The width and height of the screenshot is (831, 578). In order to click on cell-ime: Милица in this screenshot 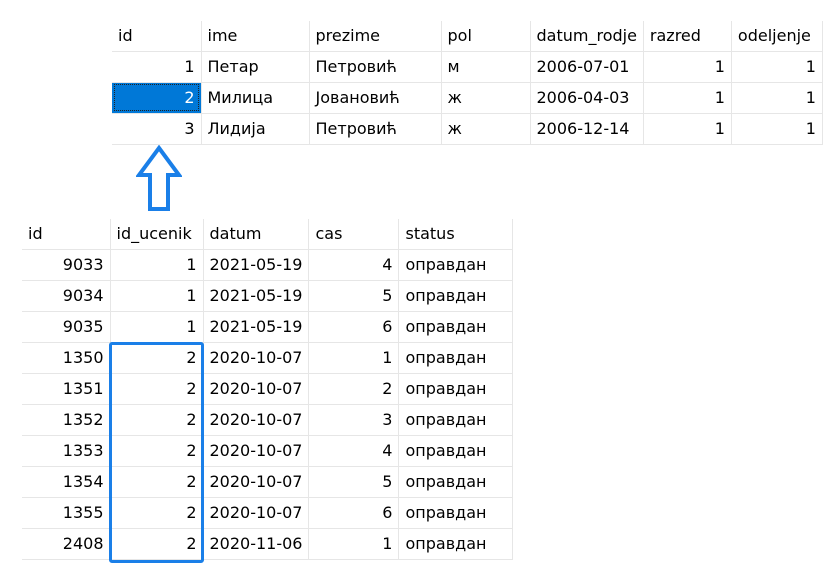, I will do `click(255, 98)`.